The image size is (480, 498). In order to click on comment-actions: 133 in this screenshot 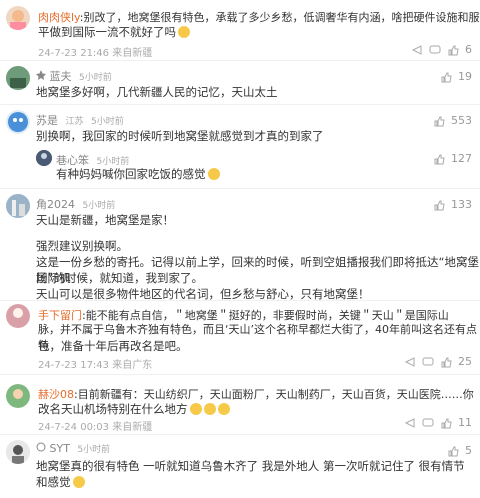, I will do `click(452, 204)`.